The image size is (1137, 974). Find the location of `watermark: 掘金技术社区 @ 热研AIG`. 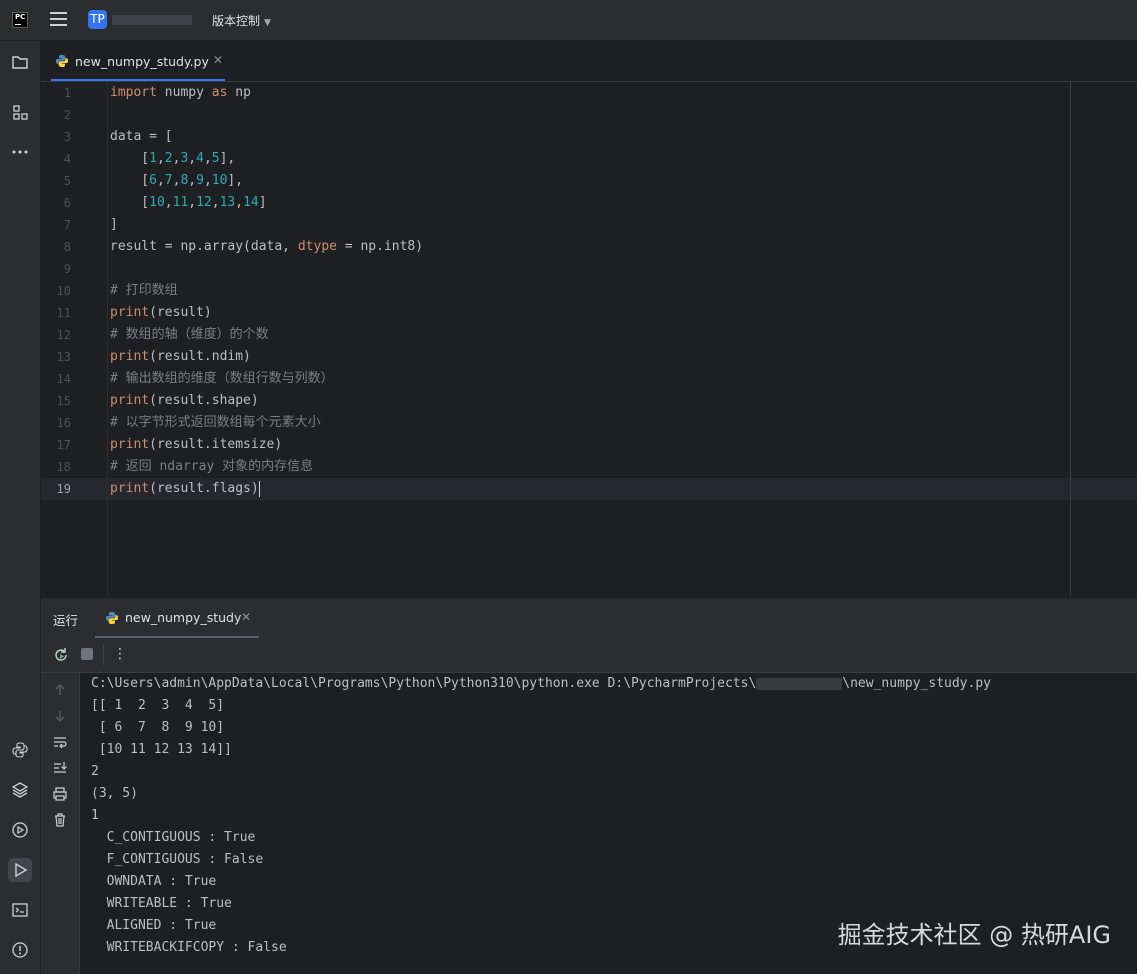

watermark: 掘金技术社区 @ 热研AIG is located at coordinates (974, 935).